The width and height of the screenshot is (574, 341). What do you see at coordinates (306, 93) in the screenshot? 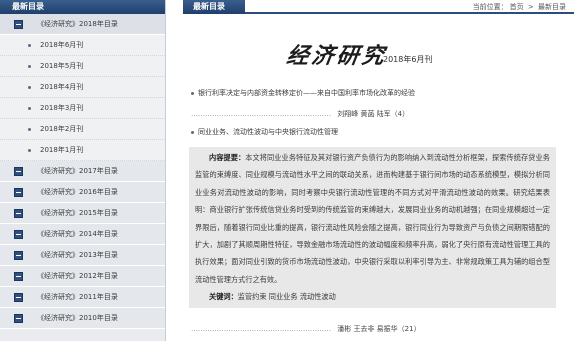
I see `article-title-link: 银行利率决定与内部资金转移定价——来自中国利率市场化改革的经验` at bounding box center [306, 93].